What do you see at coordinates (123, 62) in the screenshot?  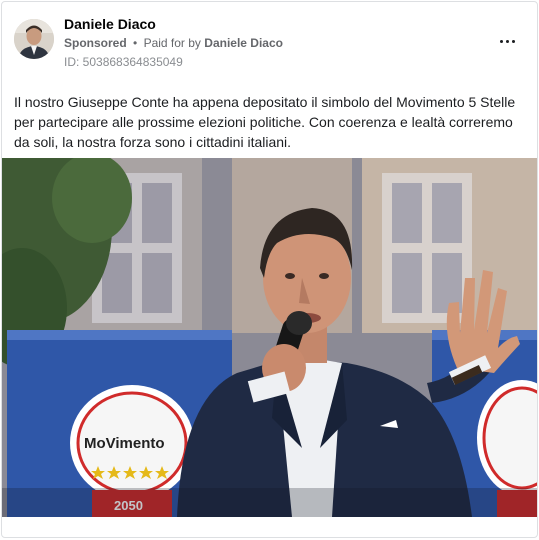 I see `ad-id: ID: 503868364835049` at bounding box center [123, 62].